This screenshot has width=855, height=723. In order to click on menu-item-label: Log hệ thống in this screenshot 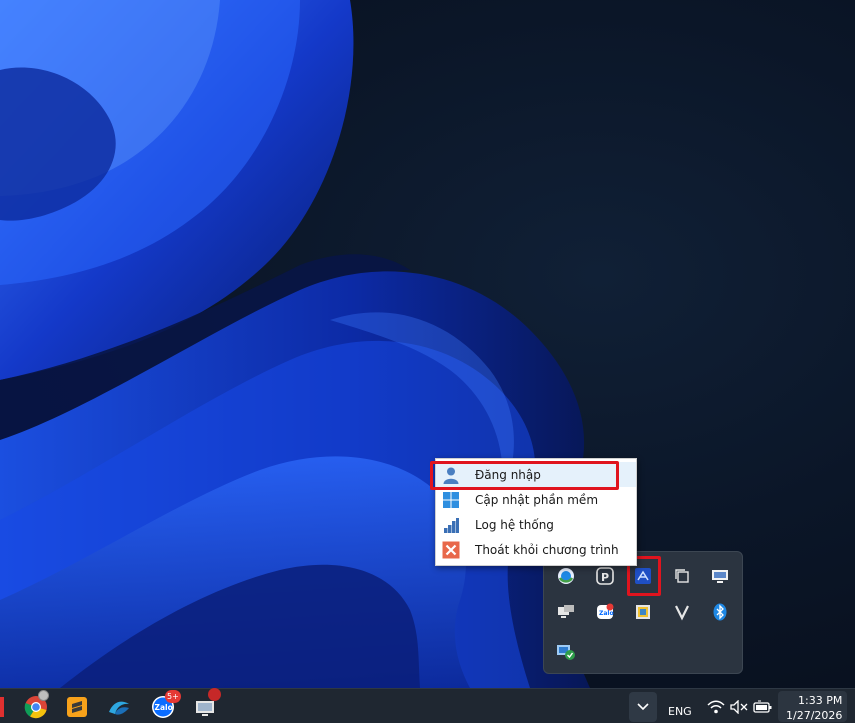, I will do `click(514, 524)`.